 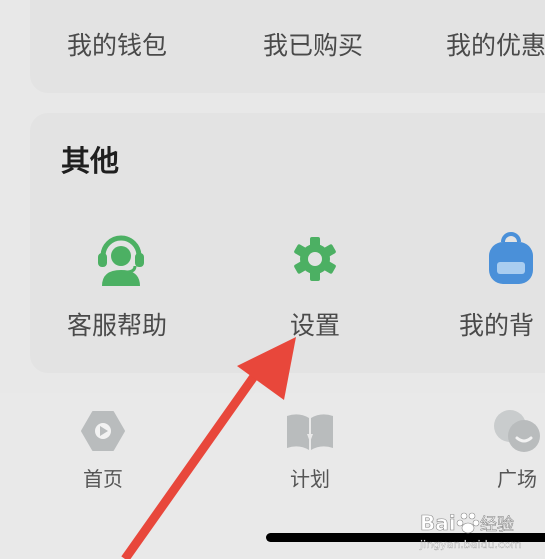 What do you see at coordinates (121, 259) in the screenshot?
I see `headset-agent-icon` at bounding box center [121, 259].